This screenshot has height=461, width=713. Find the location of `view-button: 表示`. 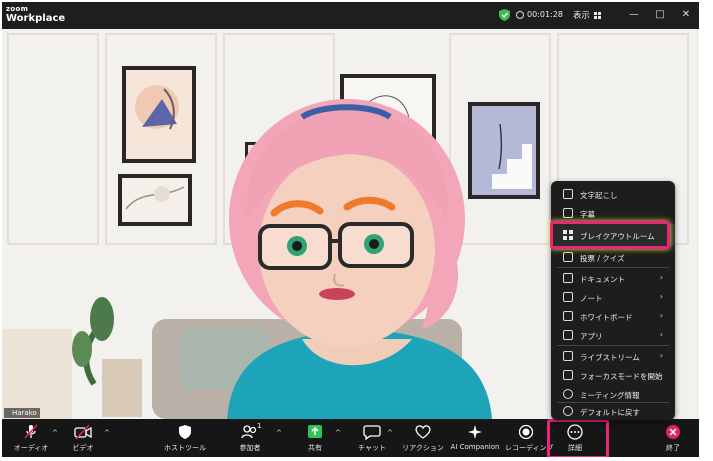

view-button: 表示 is located at coordinates (587, 15).